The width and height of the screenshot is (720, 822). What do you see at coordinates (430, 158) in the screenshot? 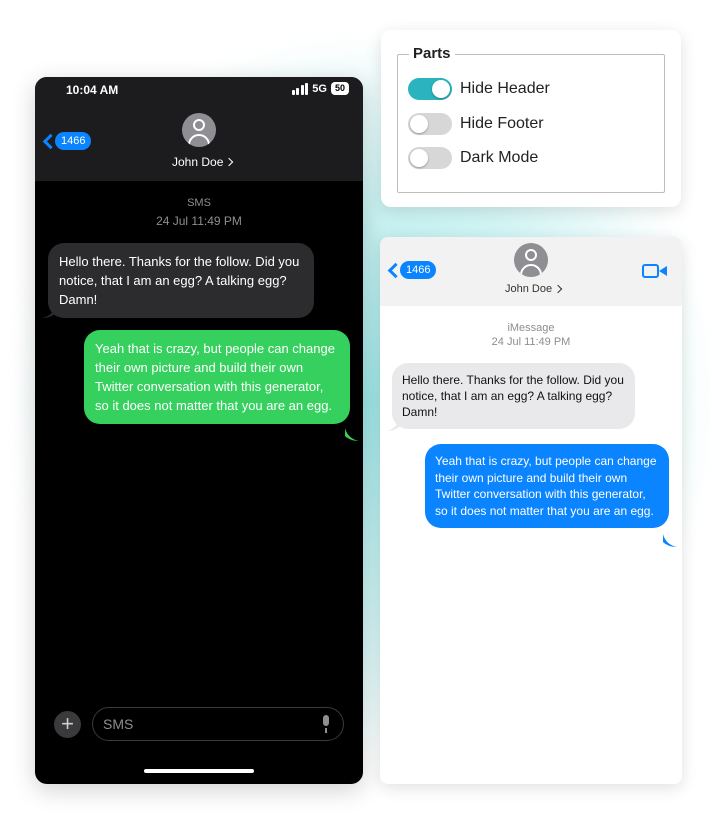
I see `dark-mode-toggle` at bounding box center [430, 158].